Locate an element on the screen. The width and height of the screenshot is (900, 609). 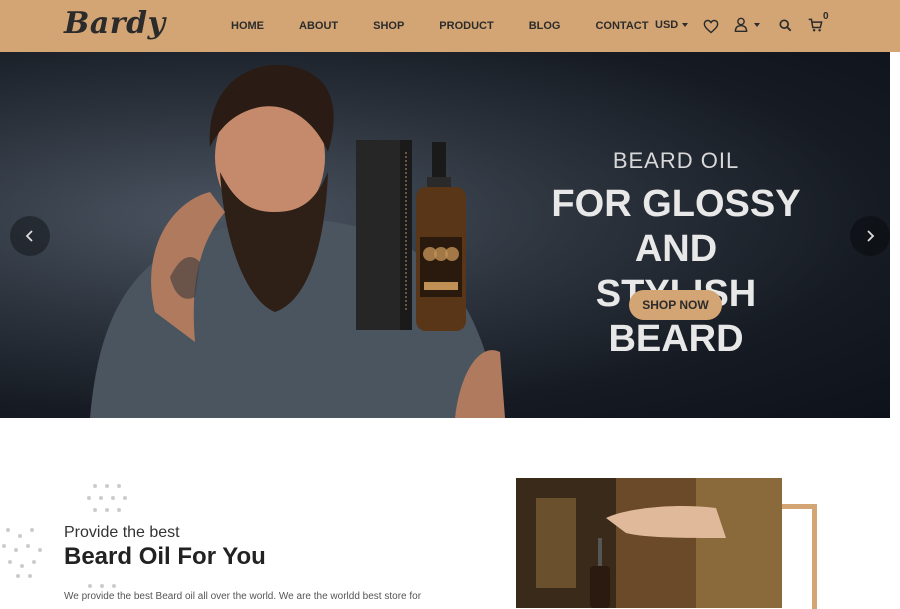
chevron-right-icon is located at coordinates (871, 236).